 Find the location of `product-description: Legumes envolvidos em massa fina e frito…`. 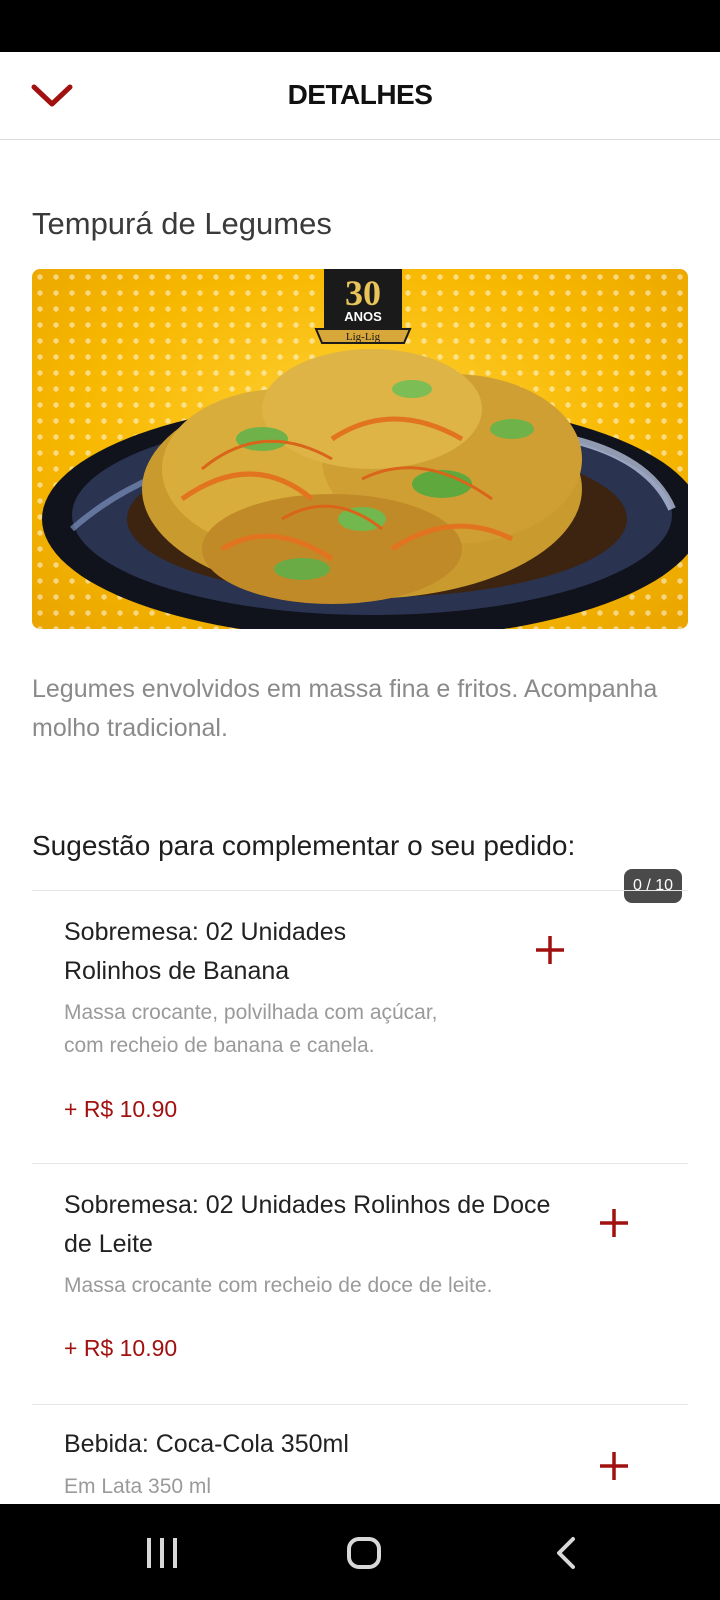

product-description: Legumes envolvidos em massa fina e frito… is located at coordinates (345, 708).